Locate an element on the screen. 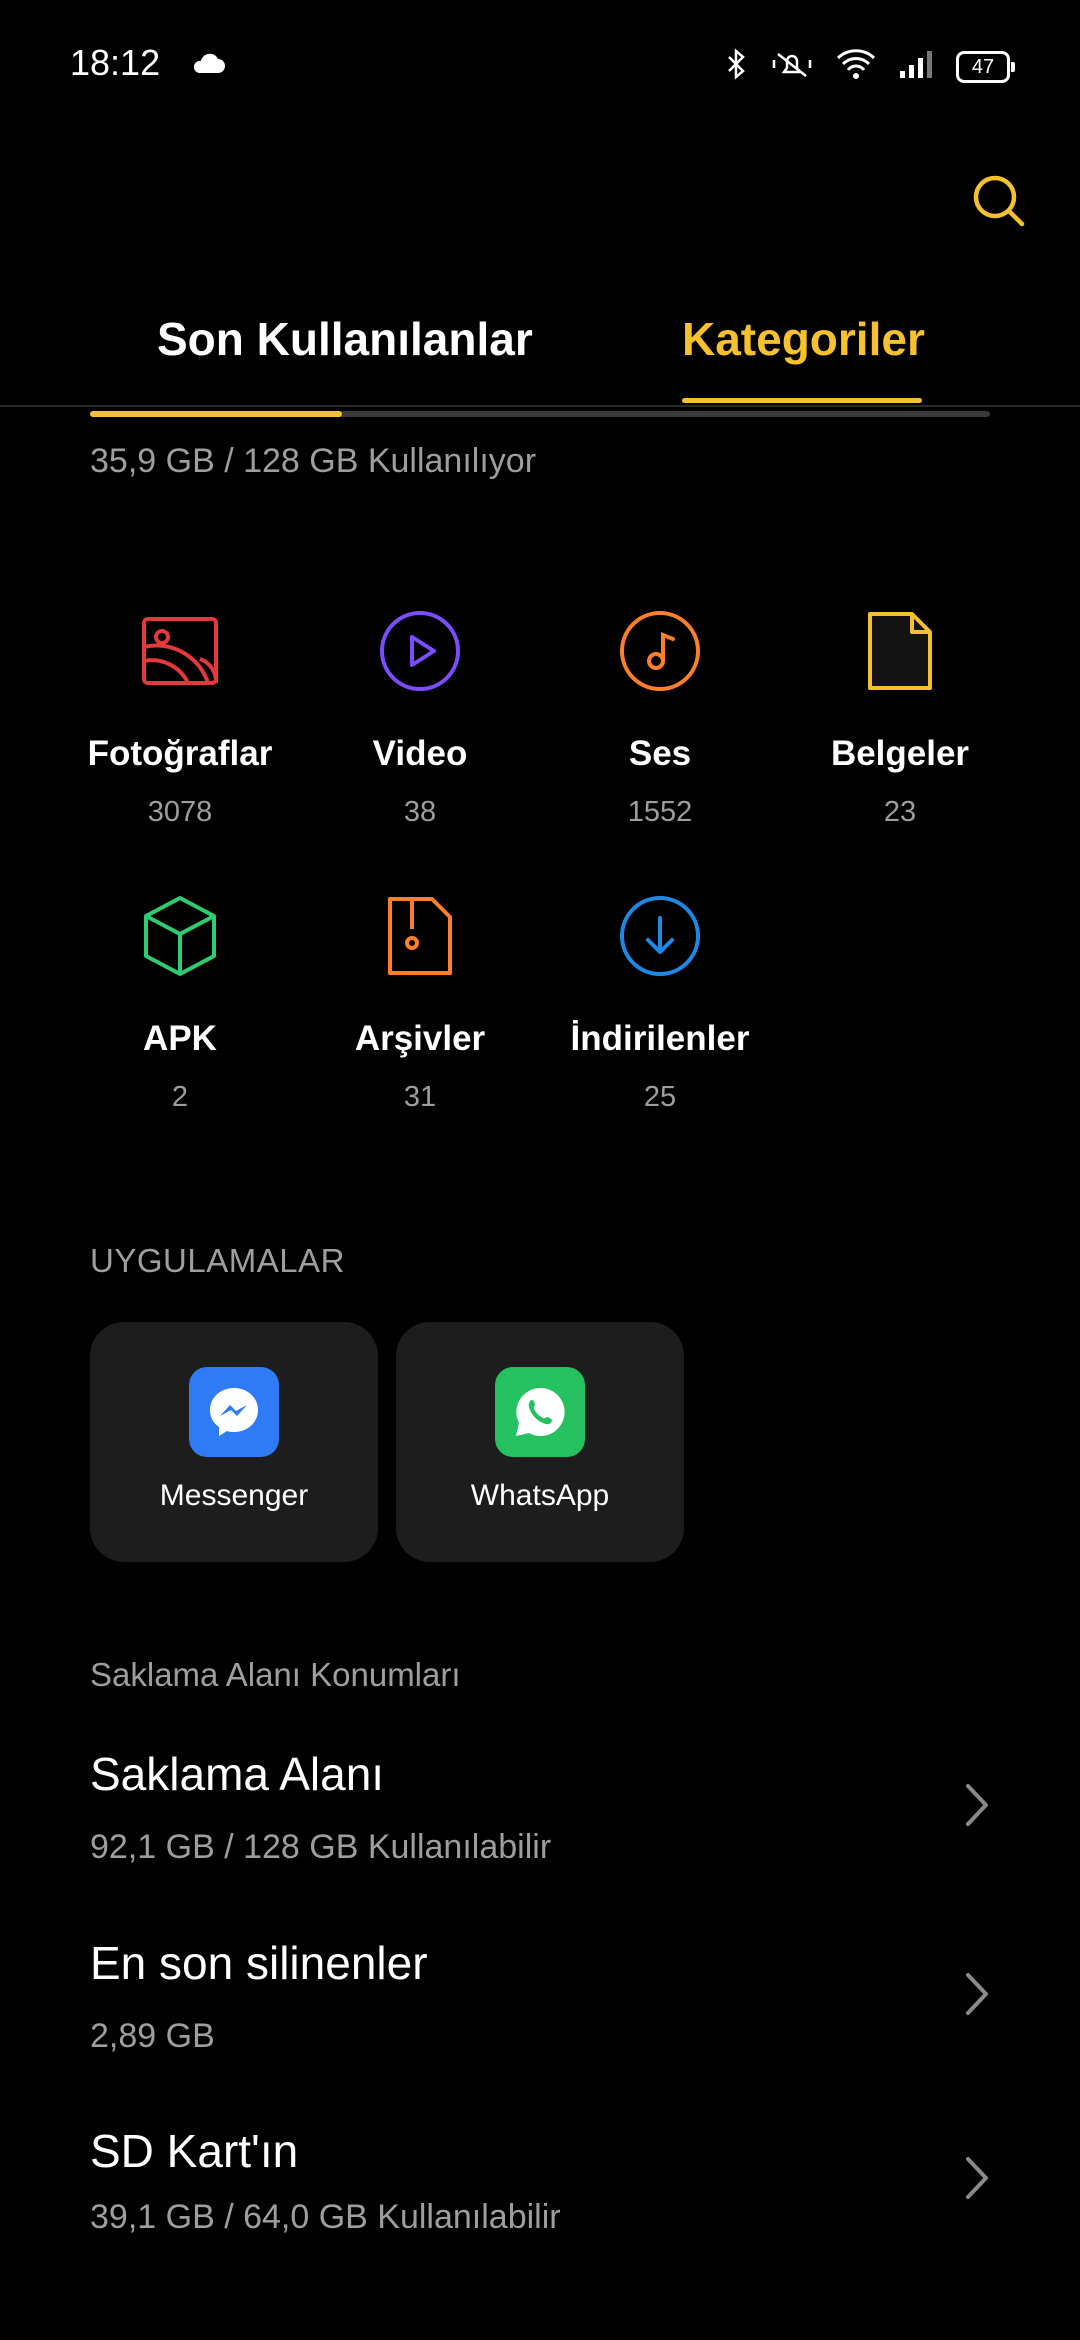 The width and height of the screenshot is (1080, 2340). category-label: Belgeler is located at coordinates (900, 753).